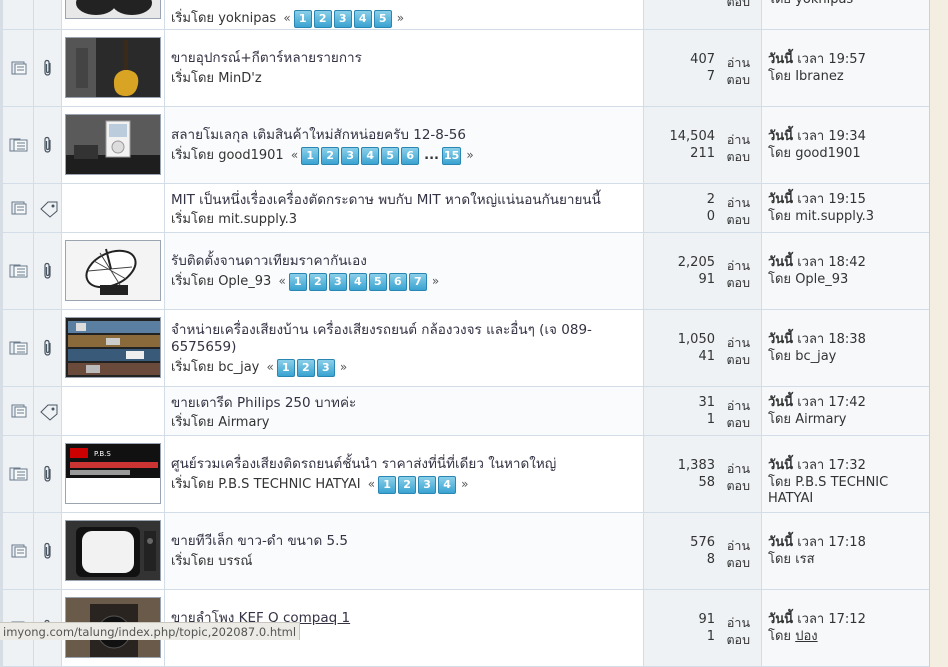 This screenshot has height=667, width=948. Describe the element at coordinates (703, 271) in the screenshot. I see `topic-stats-cell: 2,205 อ่าน 91 ตอบ` at that location.